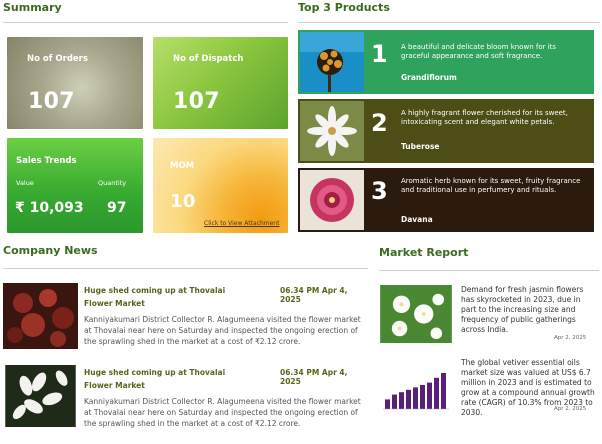 The width and height of the screenshot is (602, 444). I want to click on orders-value: 107, so click(51, 101).